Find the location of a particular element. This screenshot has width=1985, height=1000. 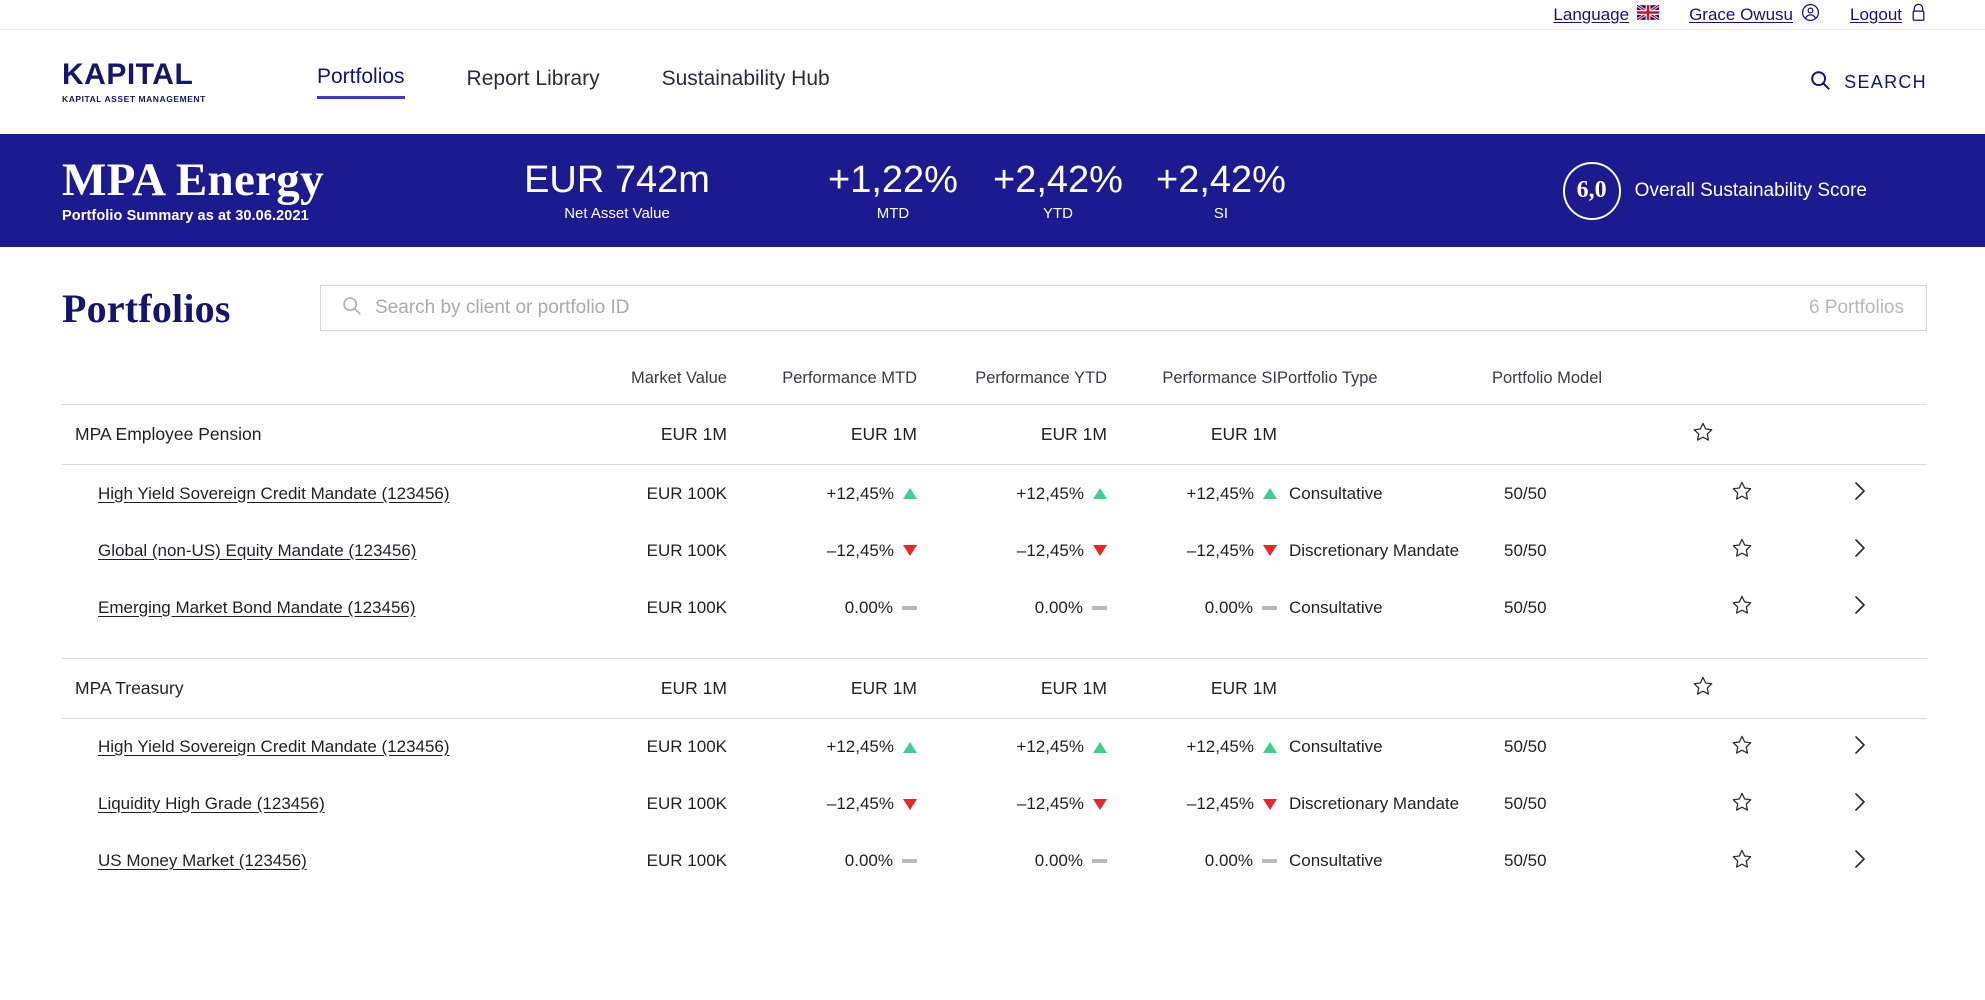

portfolio-performance-mtd: –12,45% is located at coordinates (822, 550).